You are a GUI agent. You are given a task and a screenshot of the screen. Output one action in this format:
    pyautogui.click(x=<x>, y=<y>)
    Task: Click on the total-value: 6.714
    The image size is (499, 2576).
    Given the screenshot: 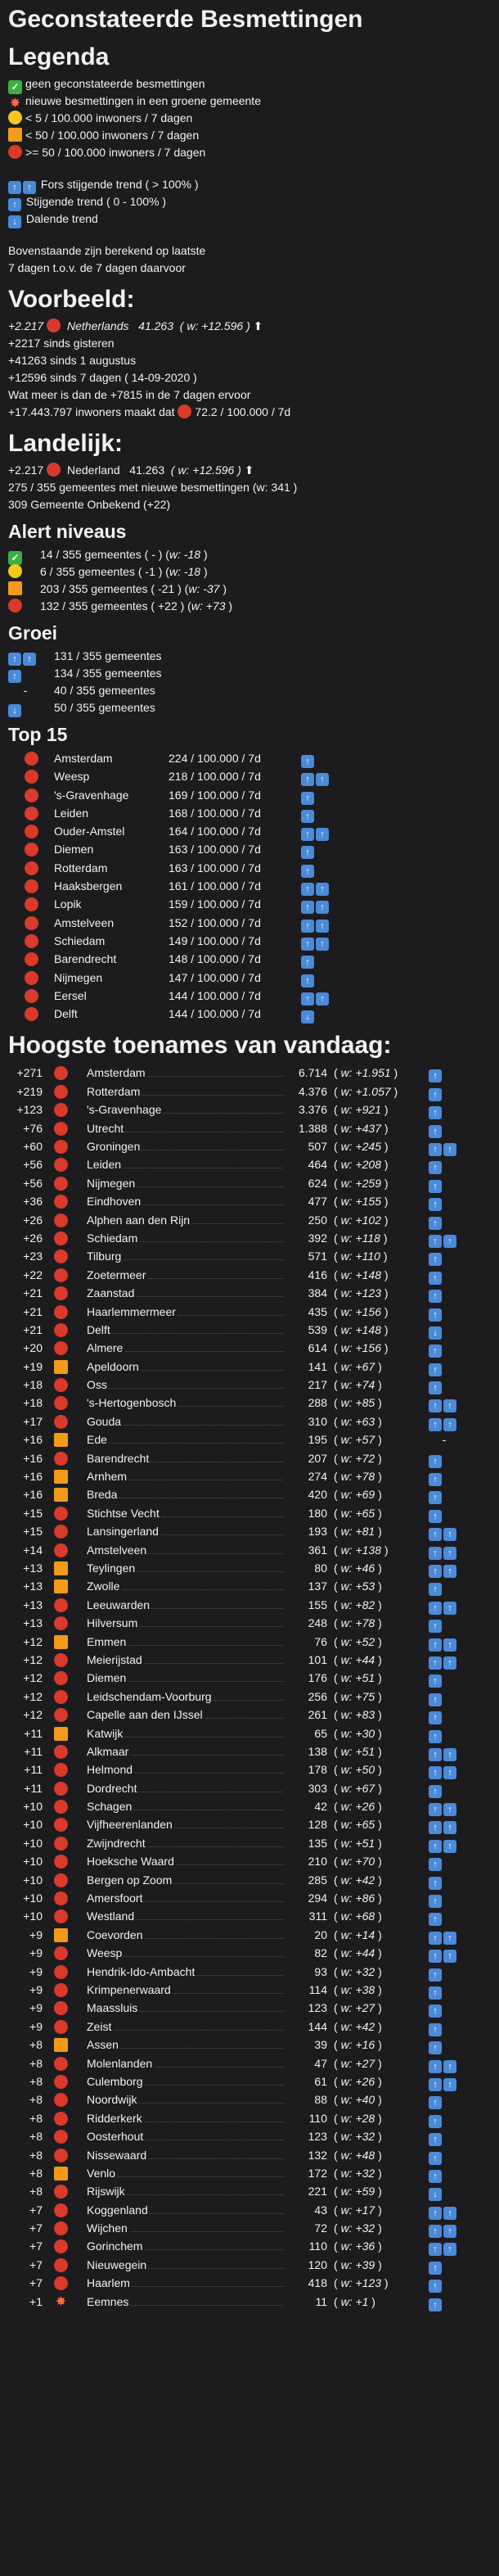 What is the action you would take?
    pyautogui.click(x=312, y=1073)
    